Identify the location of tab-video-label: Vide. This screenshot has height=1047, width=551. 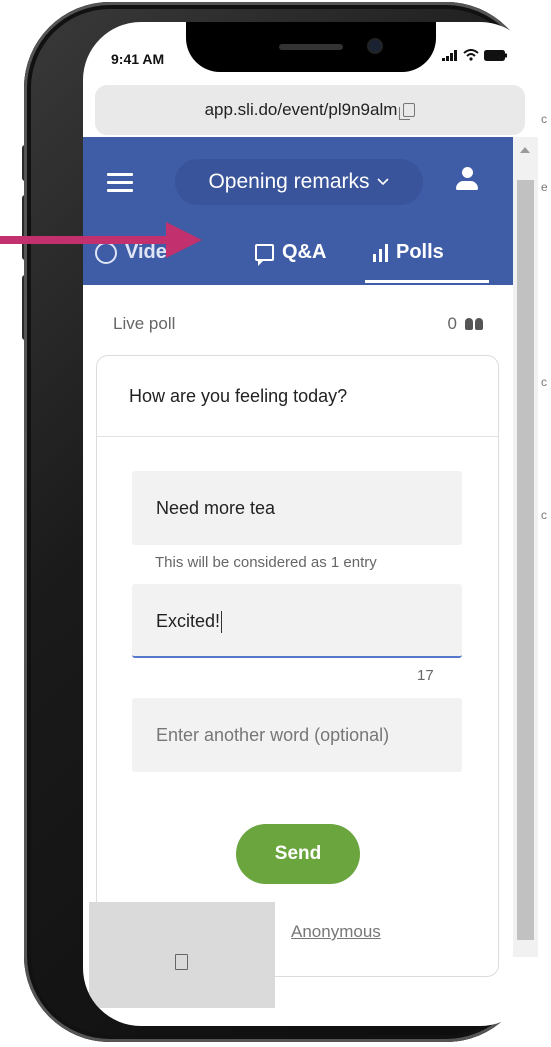
(146, 252).